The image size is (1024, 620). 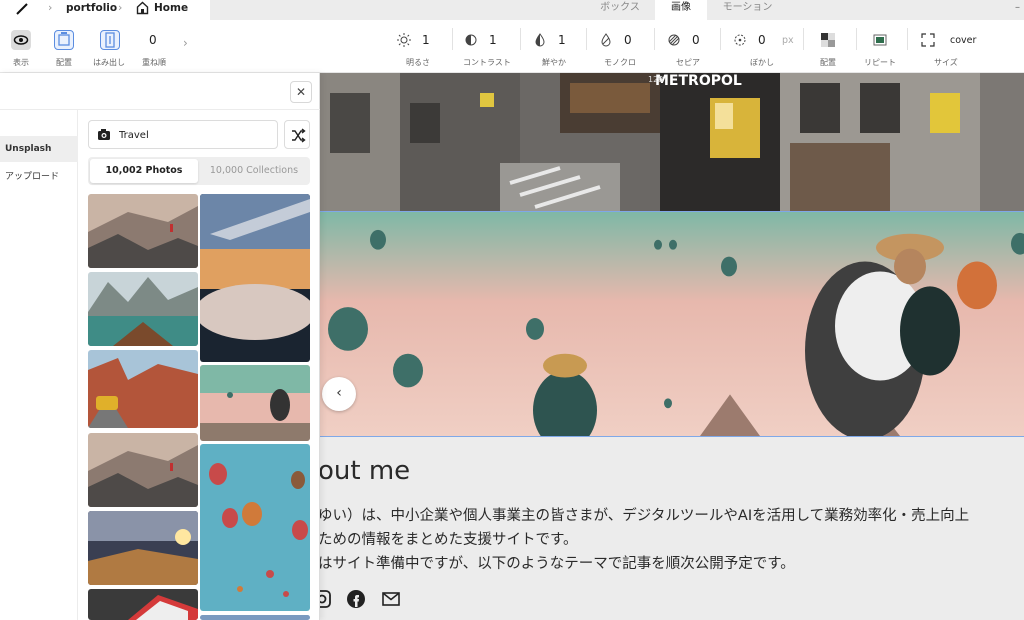 I want to click on close-icon: ✕, so click(x=301, y=92).